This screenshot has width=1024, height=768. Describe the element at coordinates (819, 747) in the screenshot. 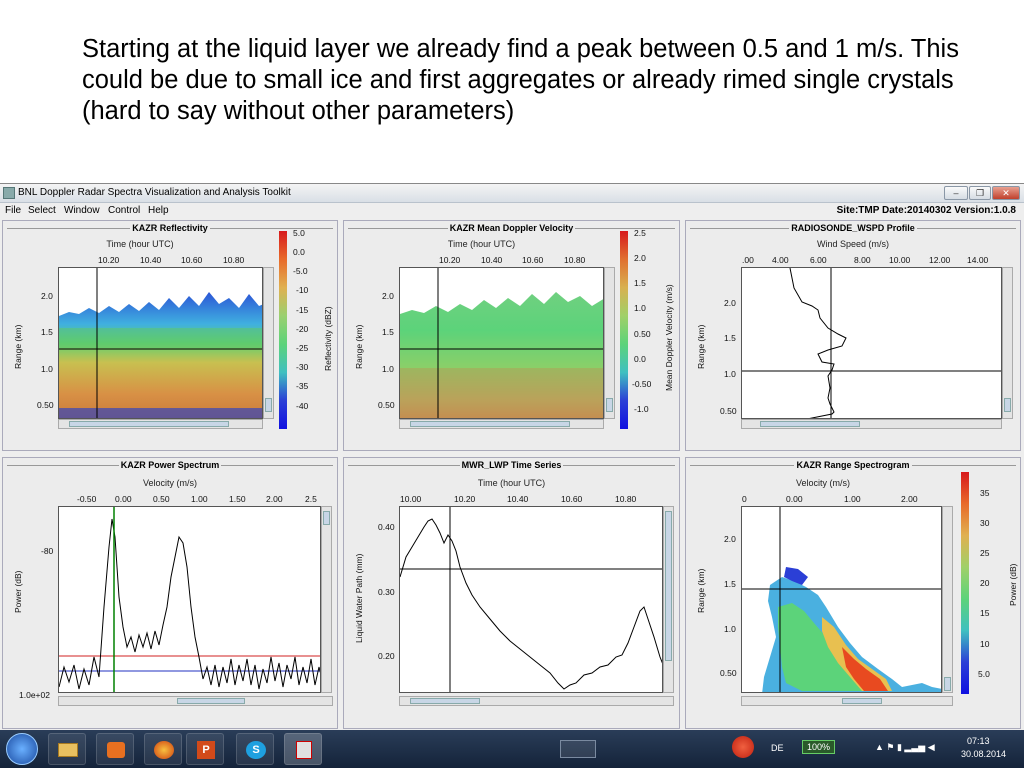

I see `battery-indicator: 100%` at that location.